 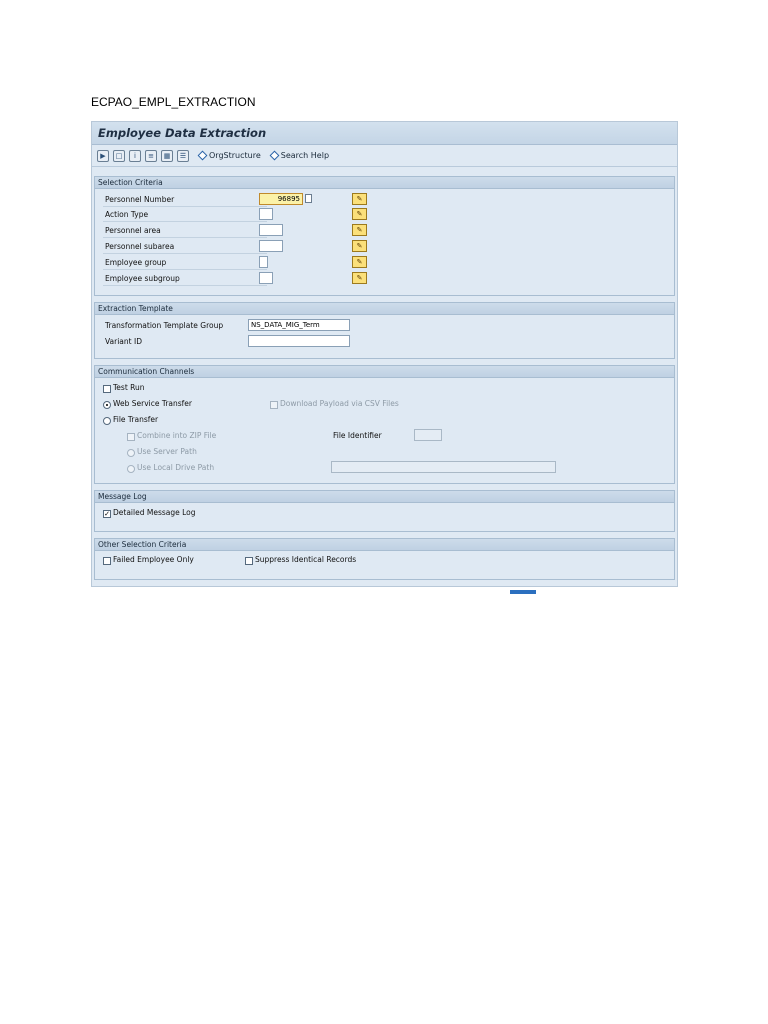 What do you see at coordinates (266, 214) in the screenshot?
I see `action-type-field` at bounding box center [266, 214].